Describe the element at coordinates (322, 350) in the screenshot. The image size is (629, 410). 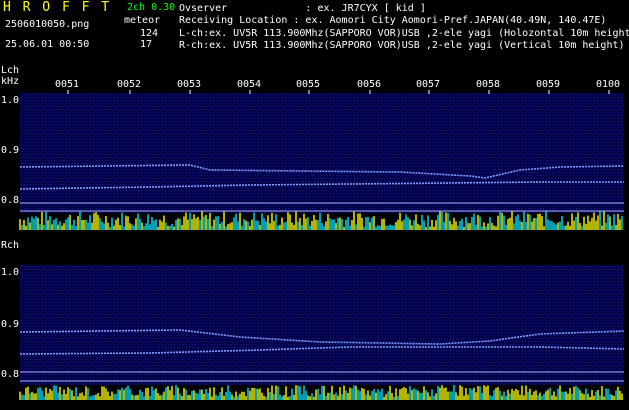
I see `rch-trace-lower` at that location.